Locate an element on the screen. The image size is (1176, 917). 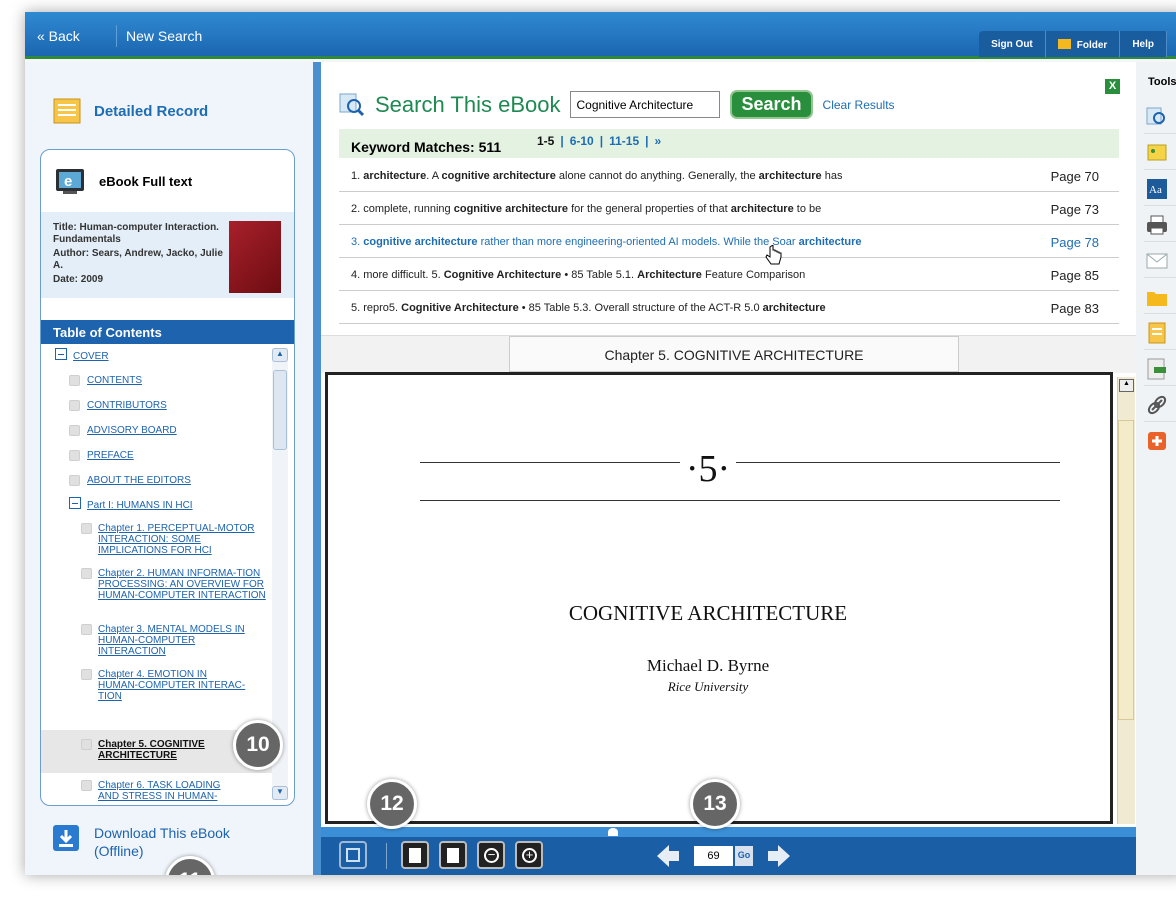
font-tool-icon: Aa is located at coordinates (1157, 189).